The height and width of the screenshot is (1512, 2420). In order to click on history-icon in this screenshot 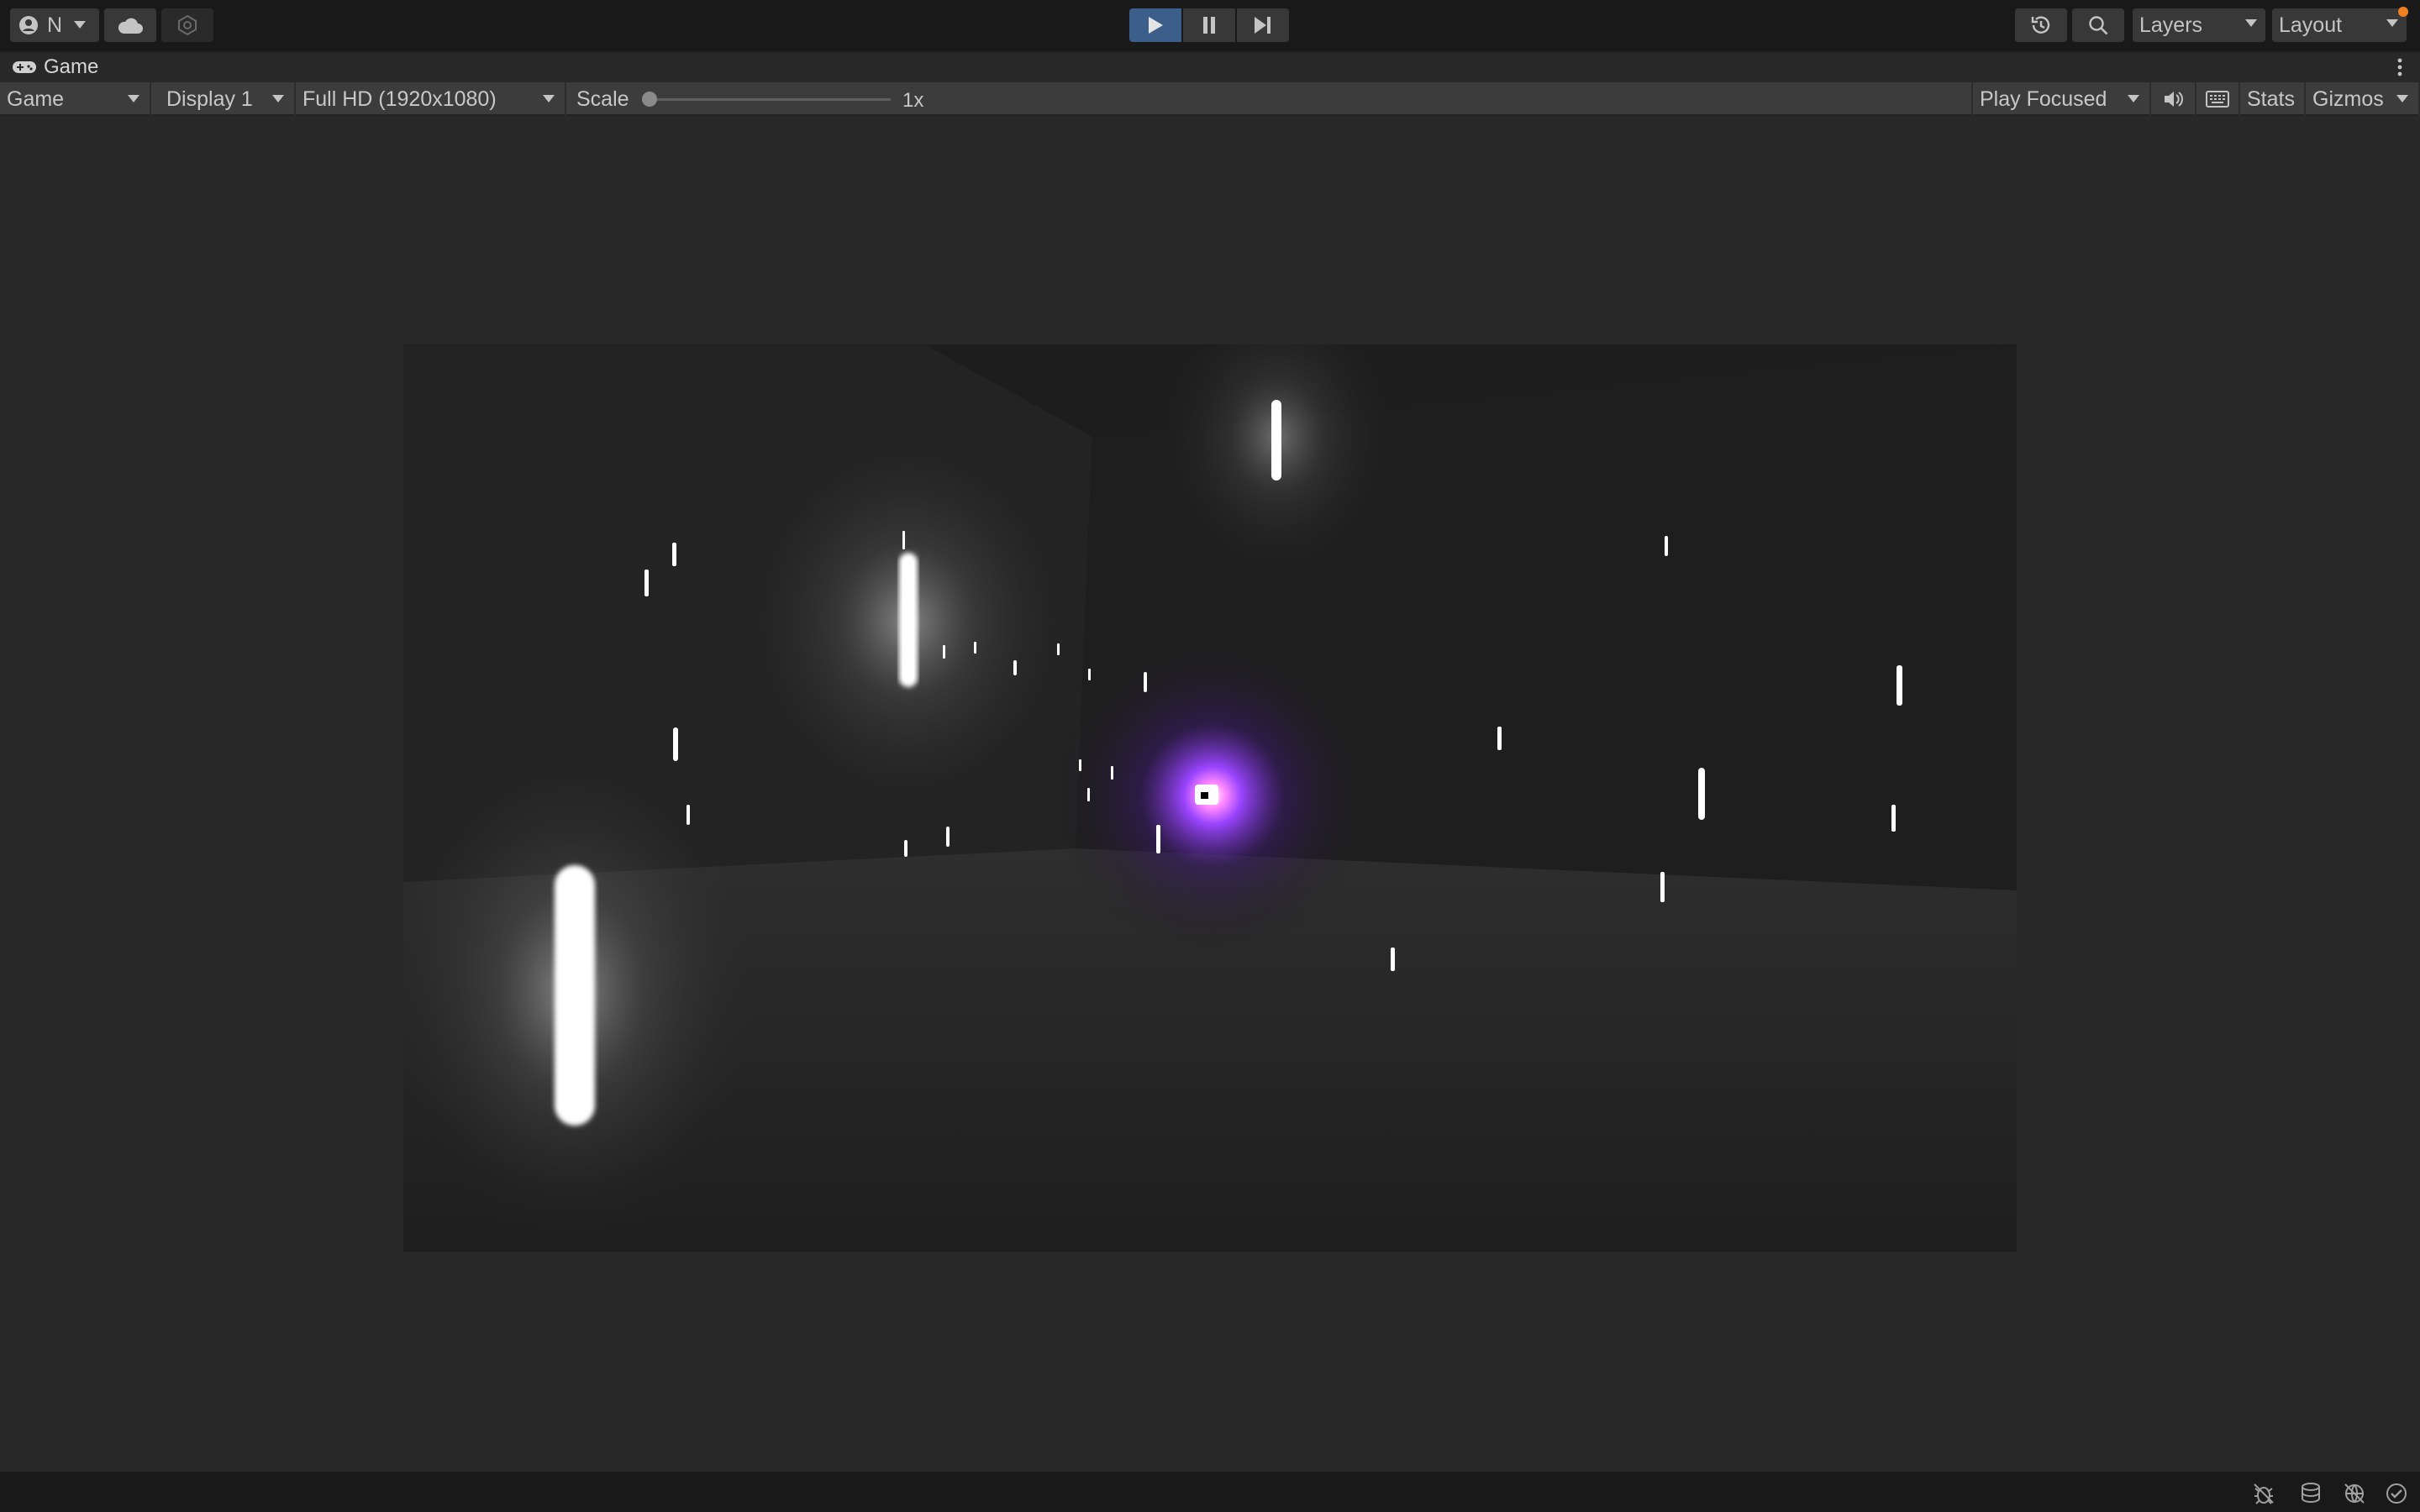, I will do `click(2041, 25)`.